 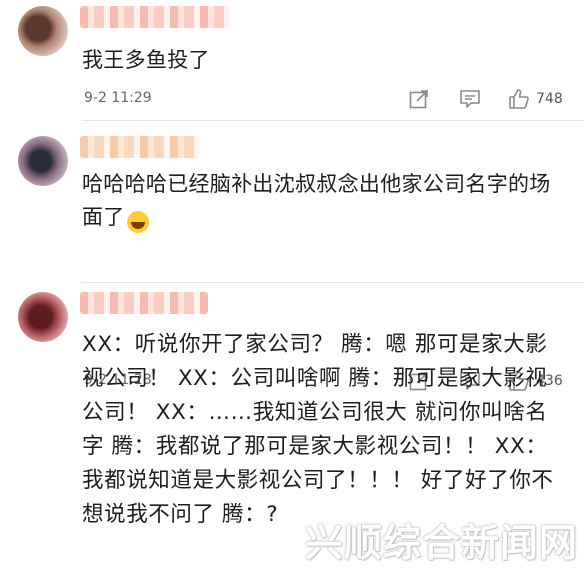 I want to click on reply-icon, so click(x=470, y=99).